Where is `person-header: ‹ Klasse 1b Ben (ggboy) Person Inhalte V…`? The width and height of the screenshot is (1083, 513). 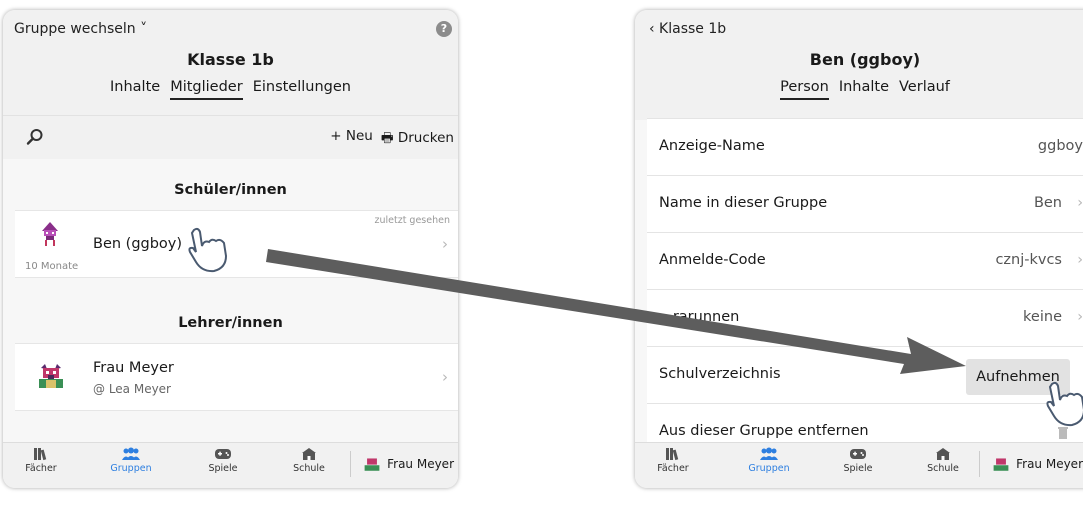 person-header: ‹ Klasse 1b Ben (ggboy) Person Inhalte V… is located at coordinates (859, 65).